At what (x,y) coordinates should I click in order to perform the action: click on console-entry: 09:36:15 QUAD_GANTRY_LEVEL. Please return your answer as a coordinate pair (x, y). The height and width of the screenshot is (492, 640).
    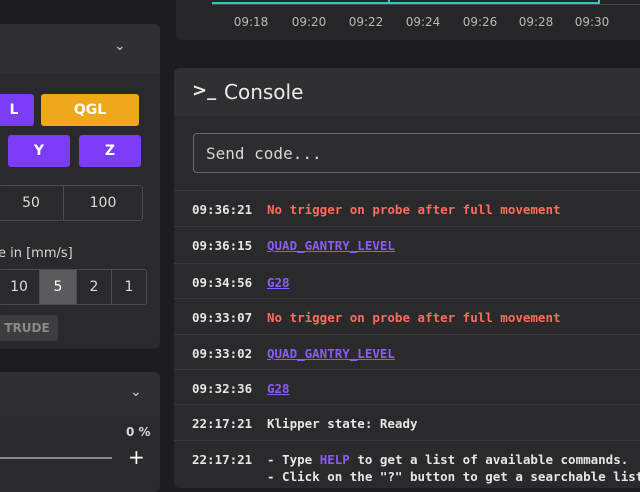
    Looking at the image, I should click on (407, 244).